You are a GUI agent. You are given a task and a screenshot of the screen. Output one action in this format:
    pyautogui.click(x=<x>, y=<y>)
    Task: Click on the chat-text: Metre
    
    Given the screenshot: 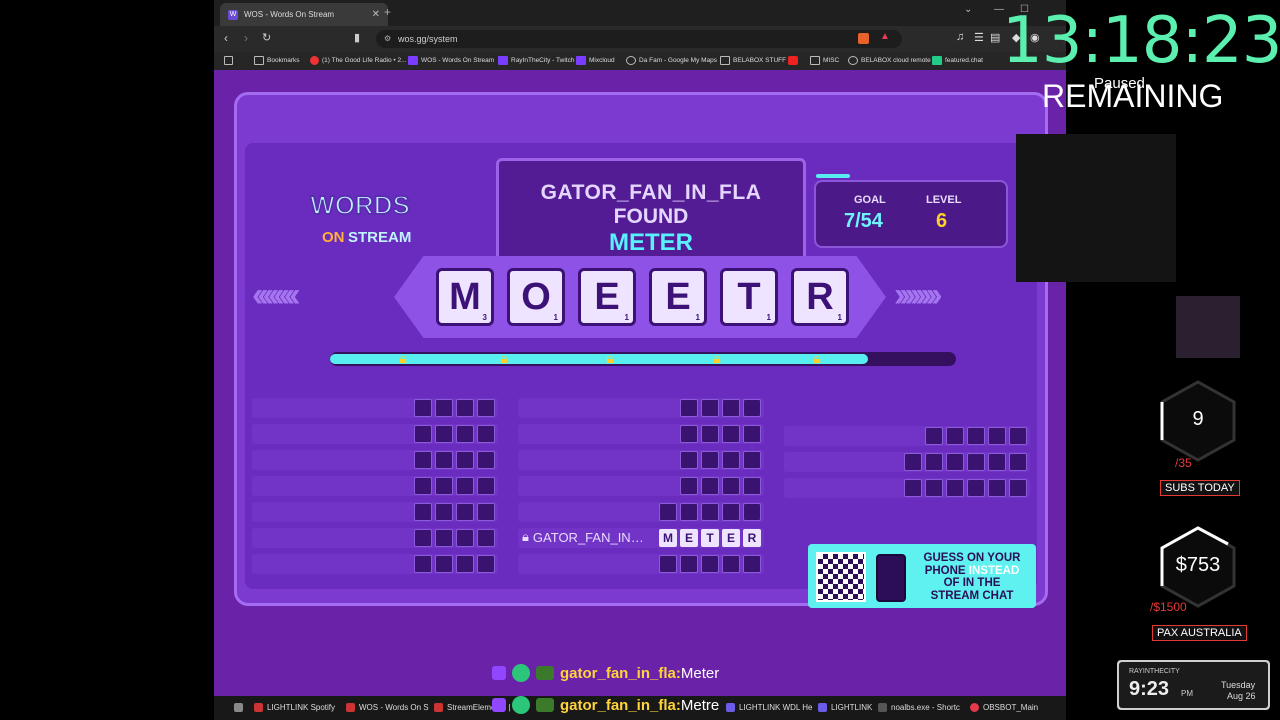 What is the action you would take?
    pyautogui.click(x=700, y=705)
    